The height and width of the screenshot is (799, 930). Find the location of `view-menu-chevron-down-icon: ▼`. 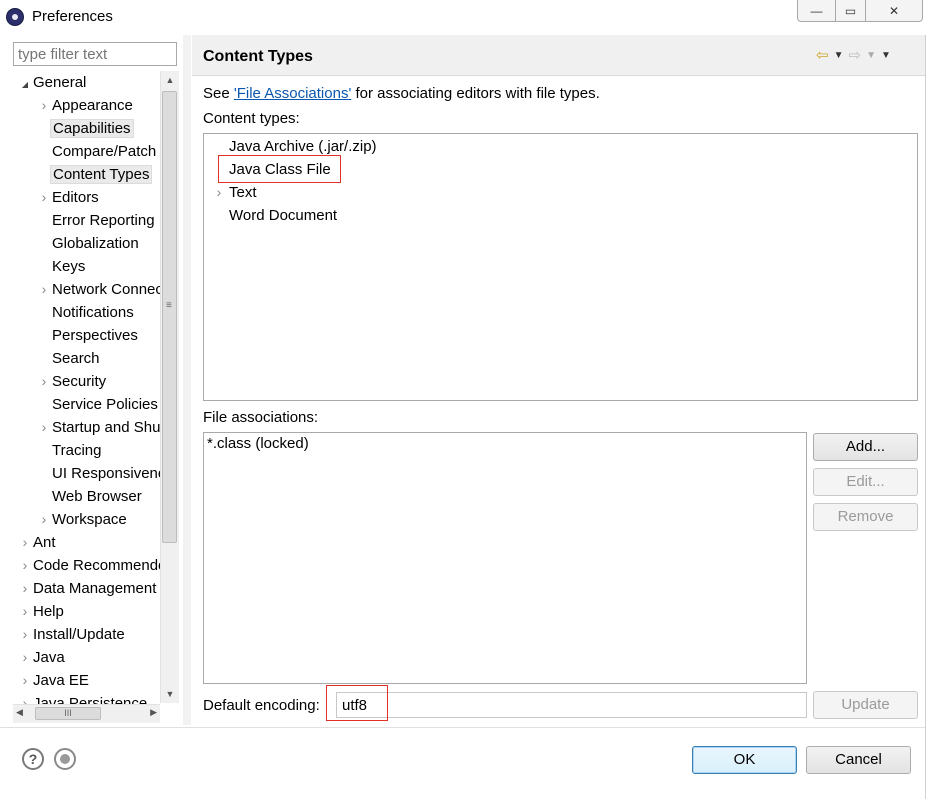

view-menu-chevron-down-icon: ▼ is located at coordinates (886, 55).